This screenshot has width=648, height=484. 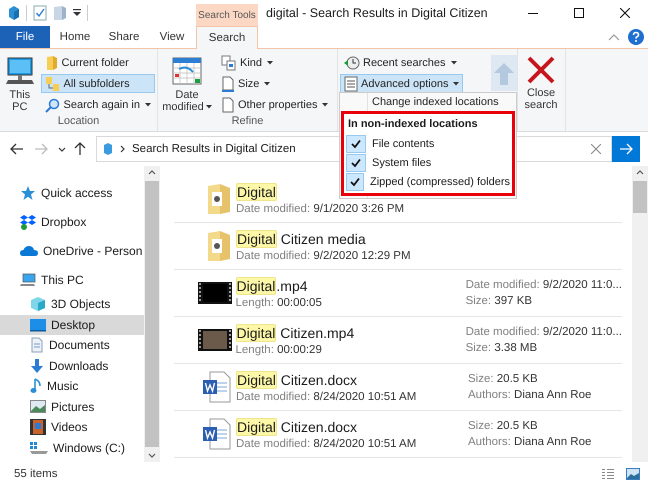 I want to click on window-title: digital - Search Results in Digital Citizen, so click(x=377, y=13).